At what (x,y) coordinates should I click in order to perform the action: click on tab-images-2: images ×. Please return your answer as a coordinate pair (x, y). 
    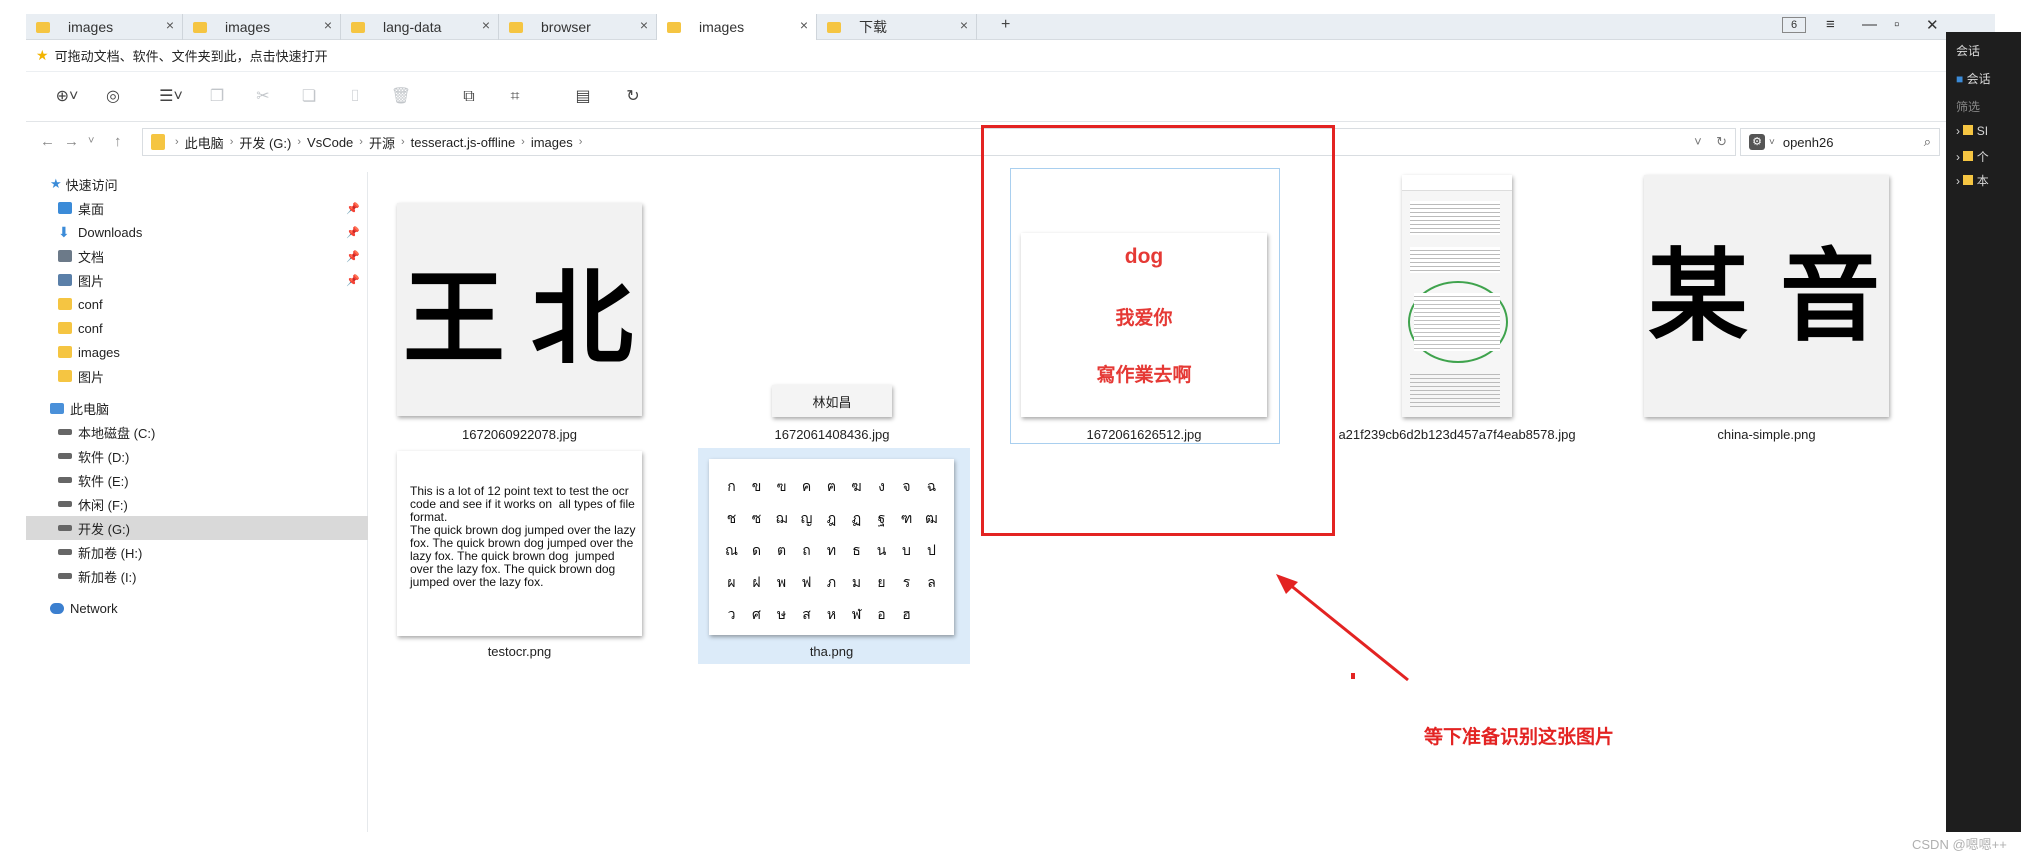
    Looking at the image, I should click on (262, 27).